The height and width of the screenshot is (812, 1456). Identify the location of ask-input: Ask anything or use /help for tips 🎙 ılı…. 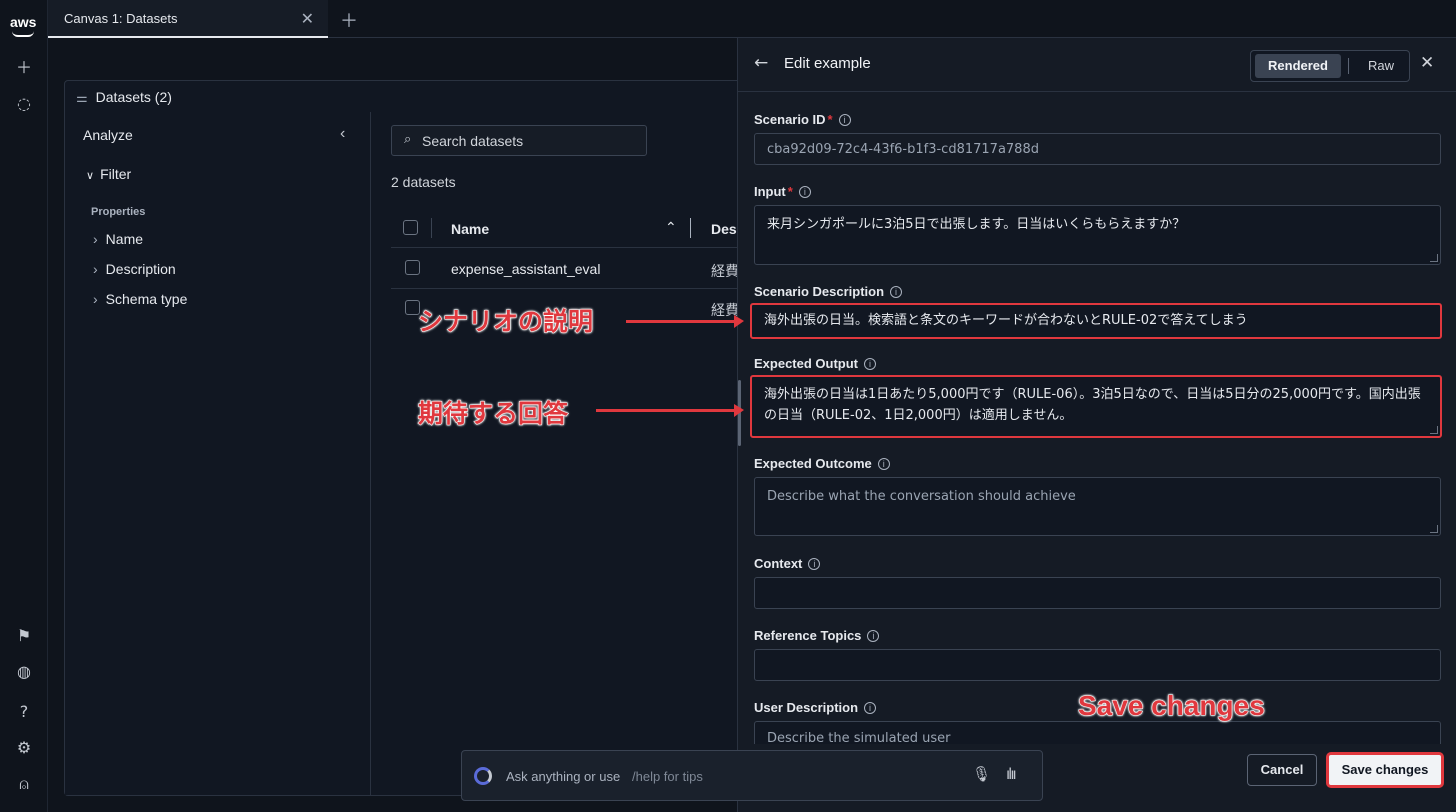
(752, 775).